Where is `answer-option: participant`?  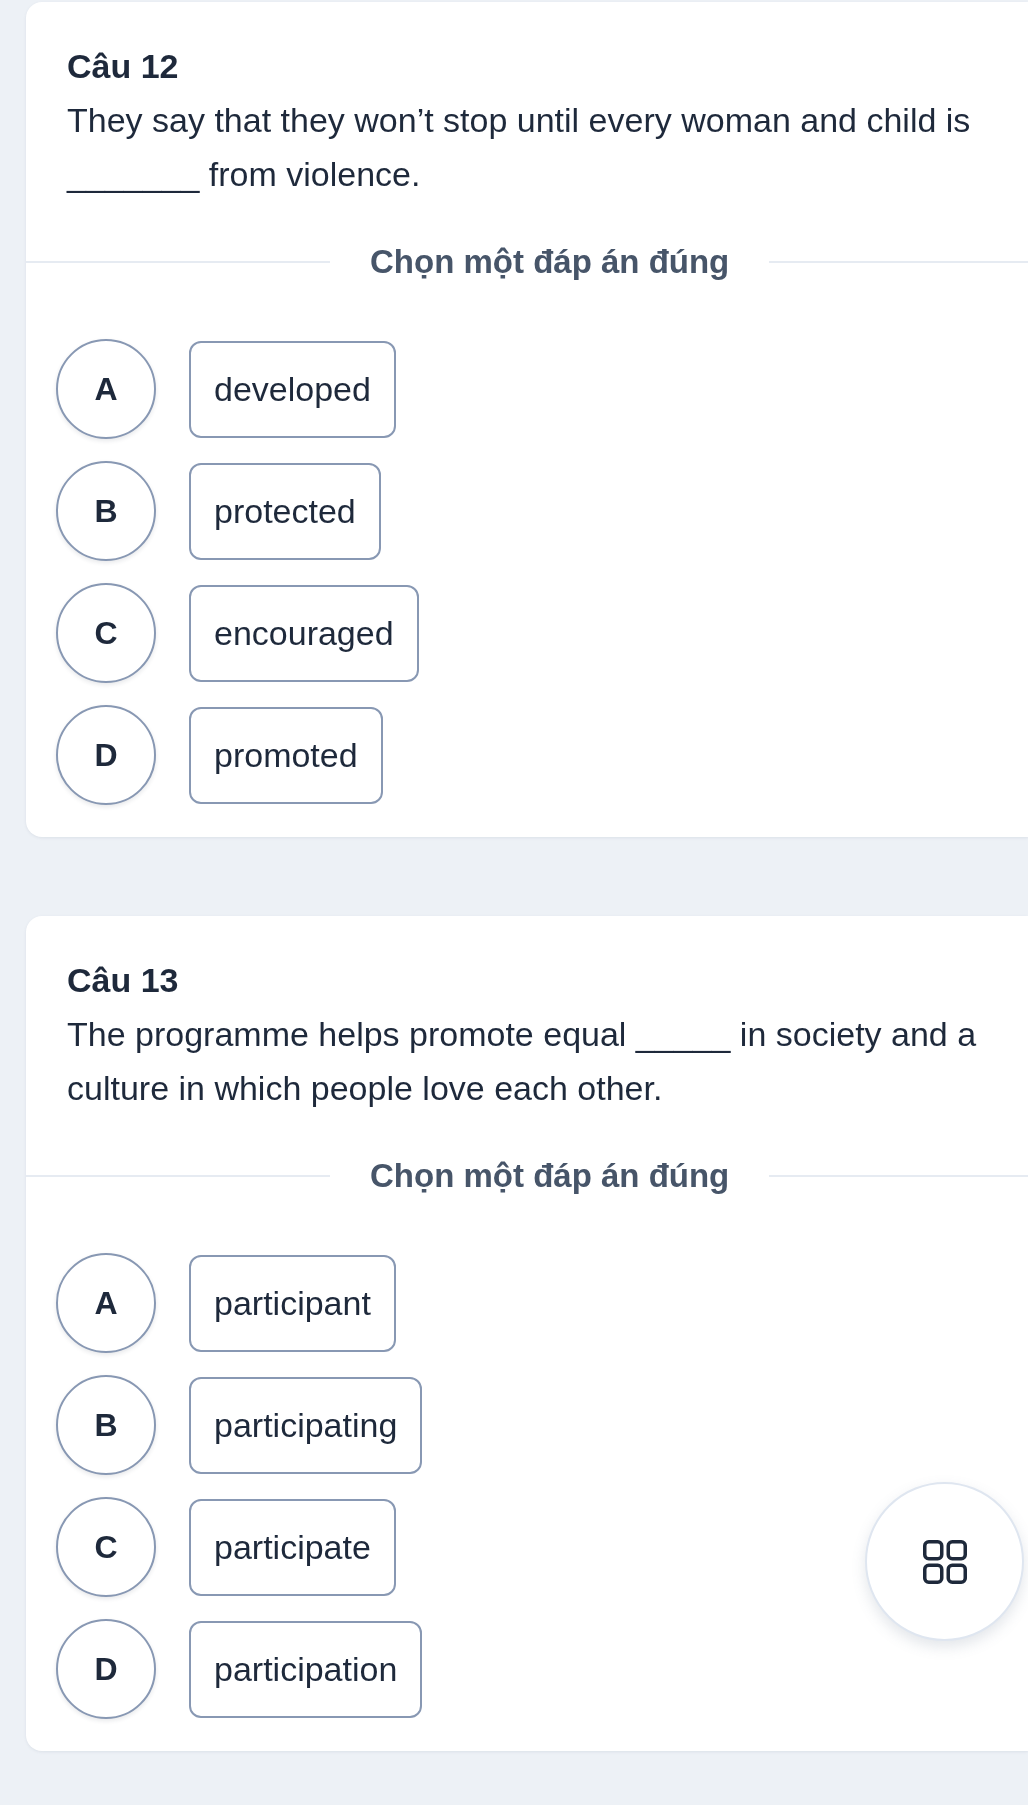
answer-option: participant is located at coordinates (292, 1303).